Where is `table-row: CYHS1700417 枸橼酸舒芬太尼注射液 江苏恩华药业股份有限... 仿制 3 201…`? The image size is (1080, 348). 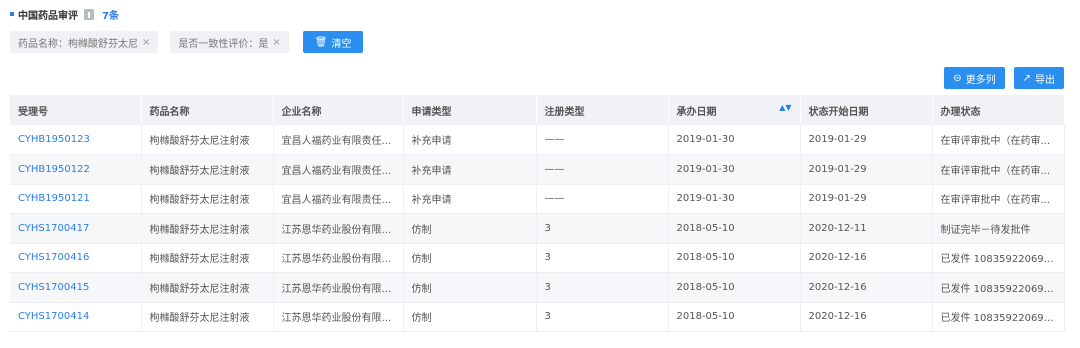 table-row: CYHS1700417 枸橼酸舒芬太尼注射液 江苏恩华药业股份有限... 仿制 3 201… is located at coordinates (537, 228).